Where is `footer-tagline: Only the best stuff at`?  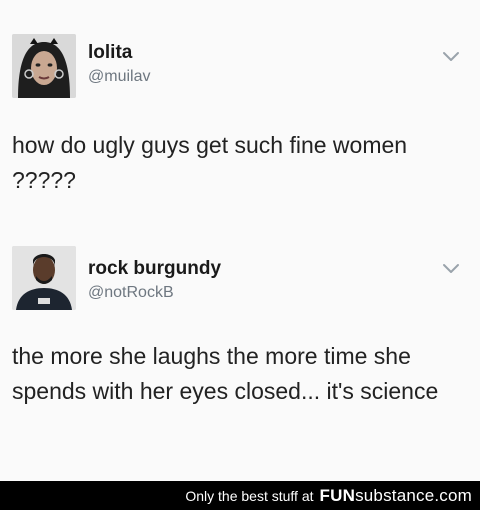
footer-tagline: Only the best stuff at is located at coordinates (249, 495).